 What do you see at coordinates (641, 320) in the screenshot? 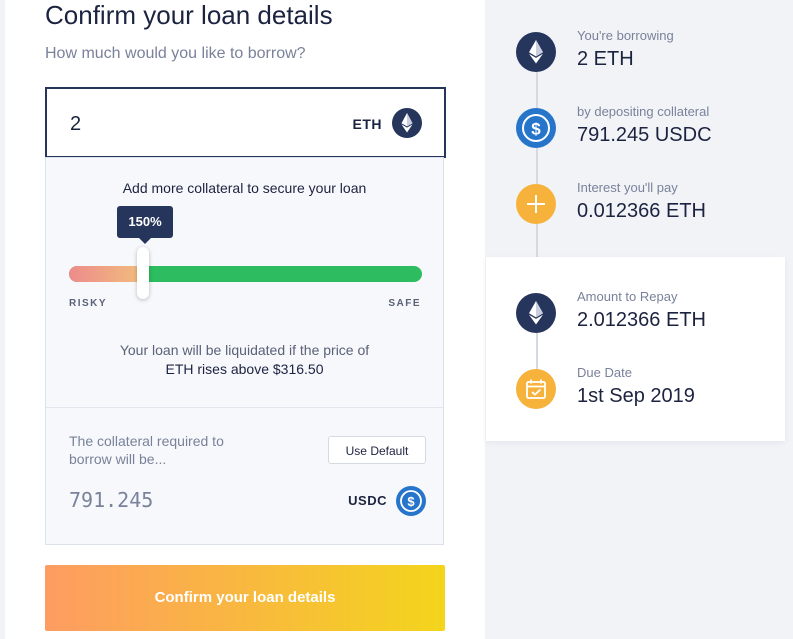
I see `repay-value: 2.012366 ETH` at bounding box center [641, 320].